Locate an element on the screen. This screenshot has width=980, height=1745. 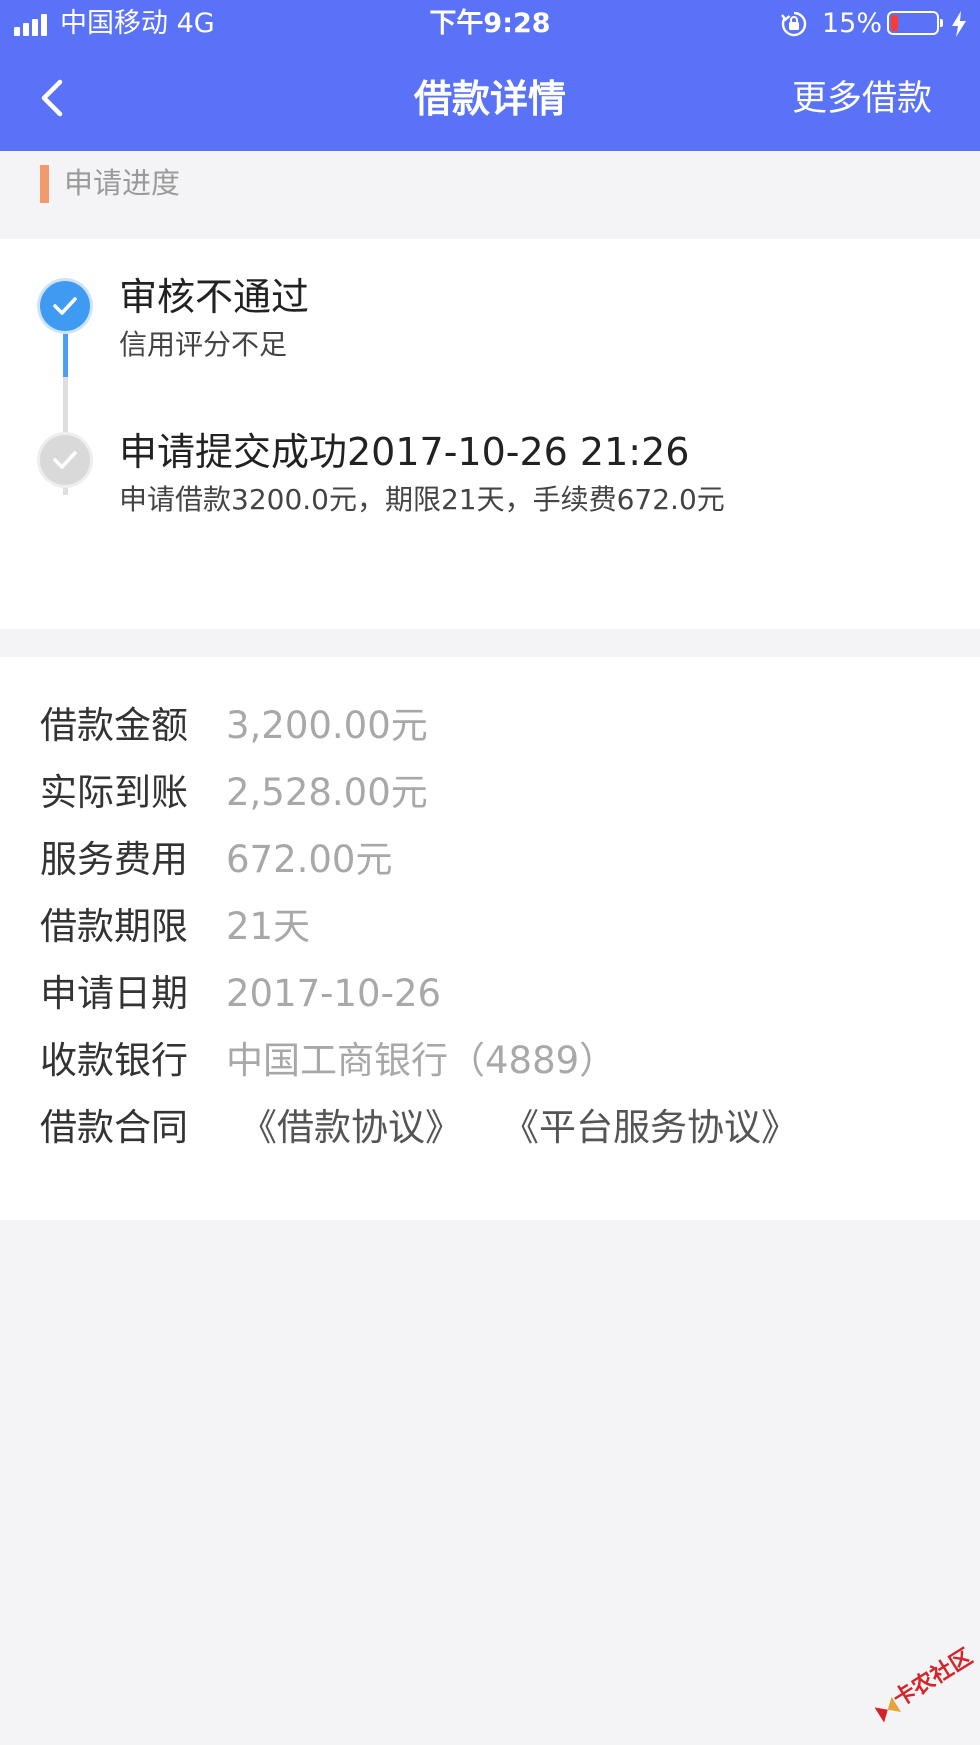
detail-label: 收款银行 is located at coordinates (114, 1060).